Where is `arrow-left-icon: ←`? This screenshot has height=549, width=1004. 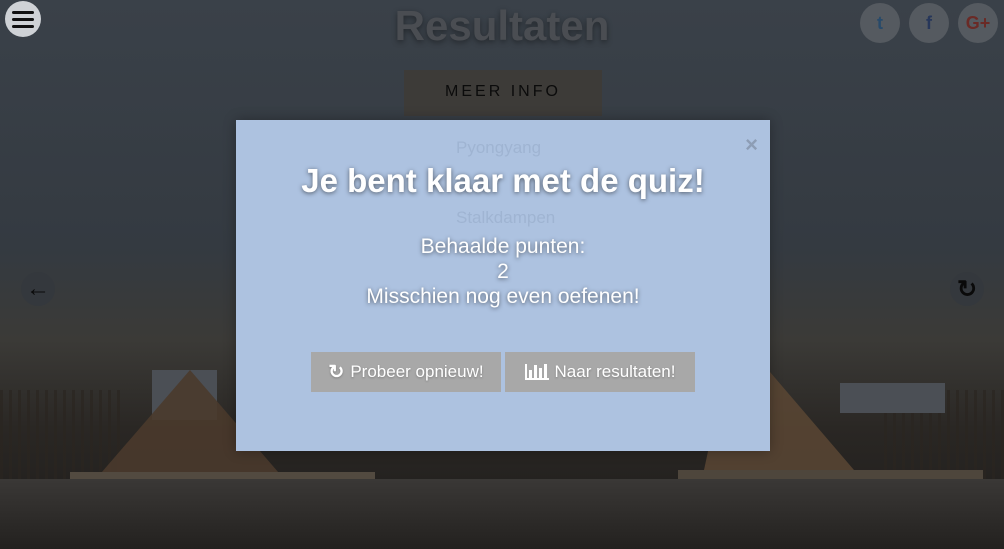 arrow-left-icon: ← is located at coordinates (38, 288).